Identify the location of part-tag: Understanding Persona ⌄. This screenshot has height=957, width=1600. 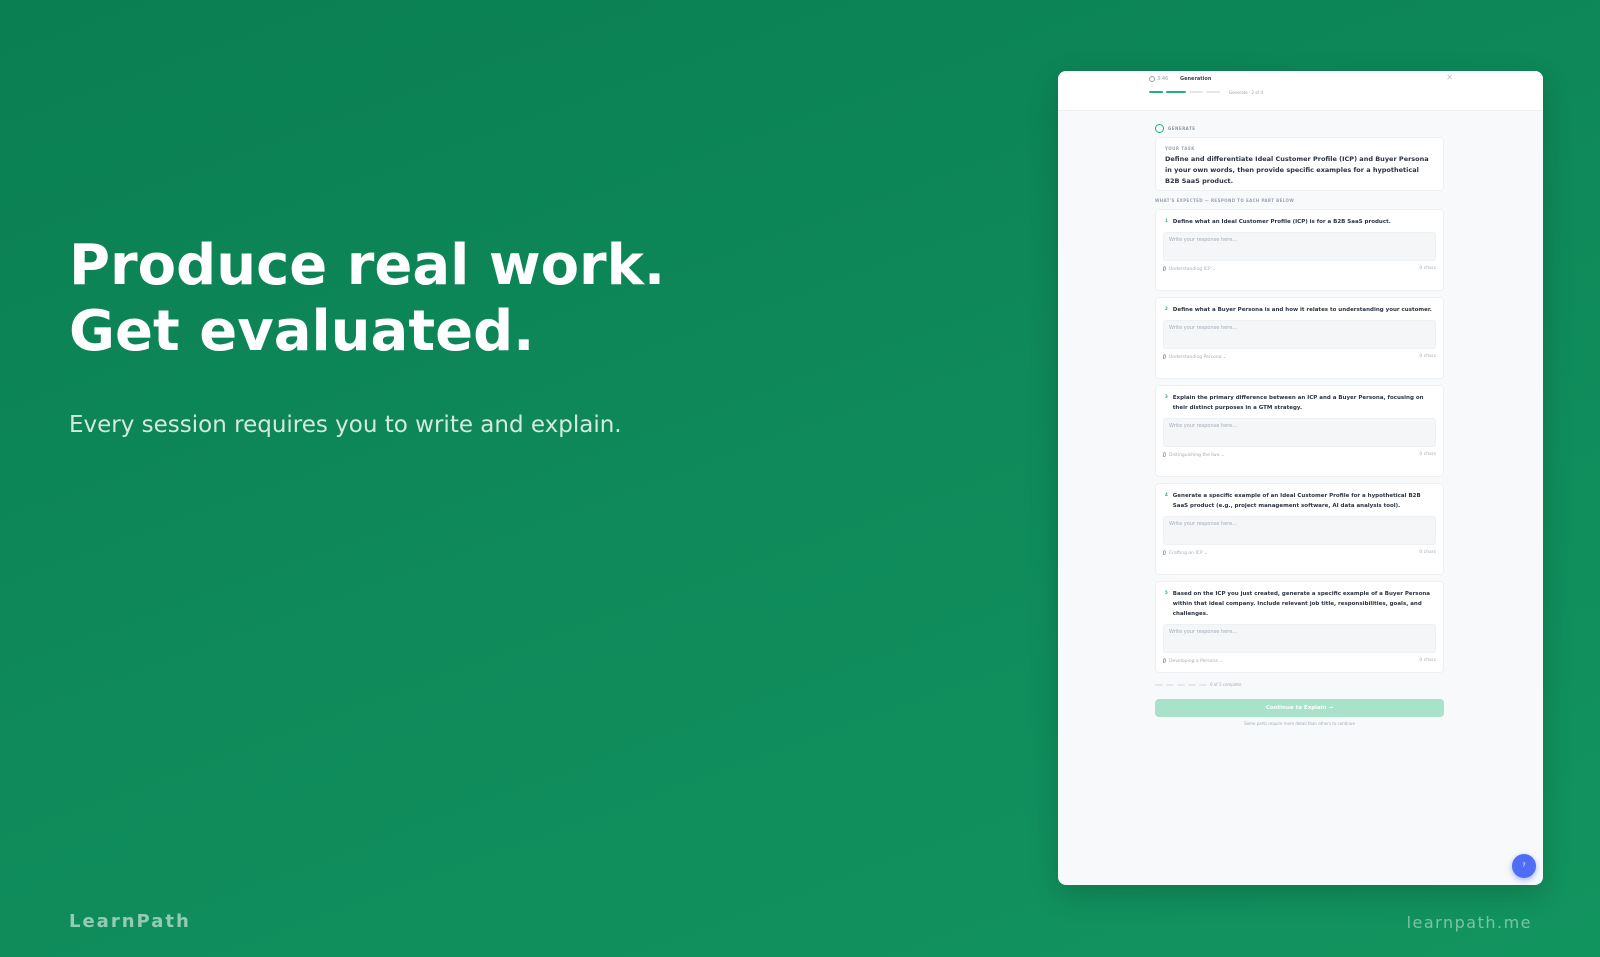
(1195, 357).